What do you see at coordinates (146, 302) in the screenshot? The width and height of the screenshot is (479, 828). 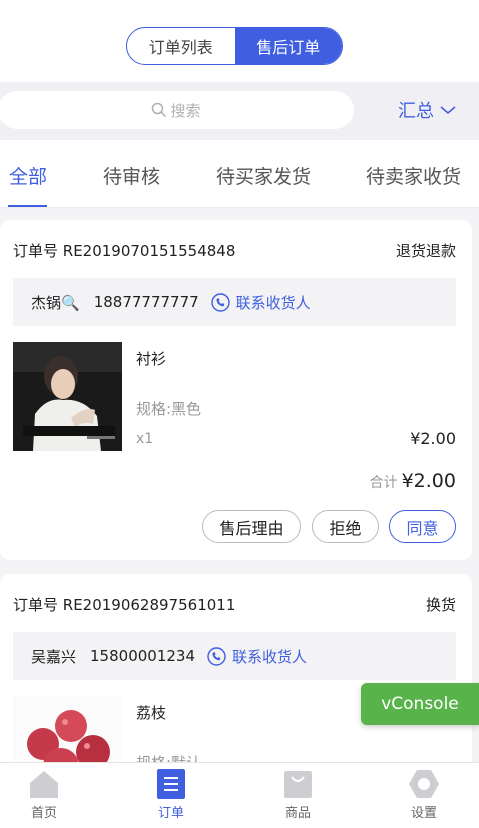 I see `buyer-phone: 18877777777` at bounding box center [146, 302].